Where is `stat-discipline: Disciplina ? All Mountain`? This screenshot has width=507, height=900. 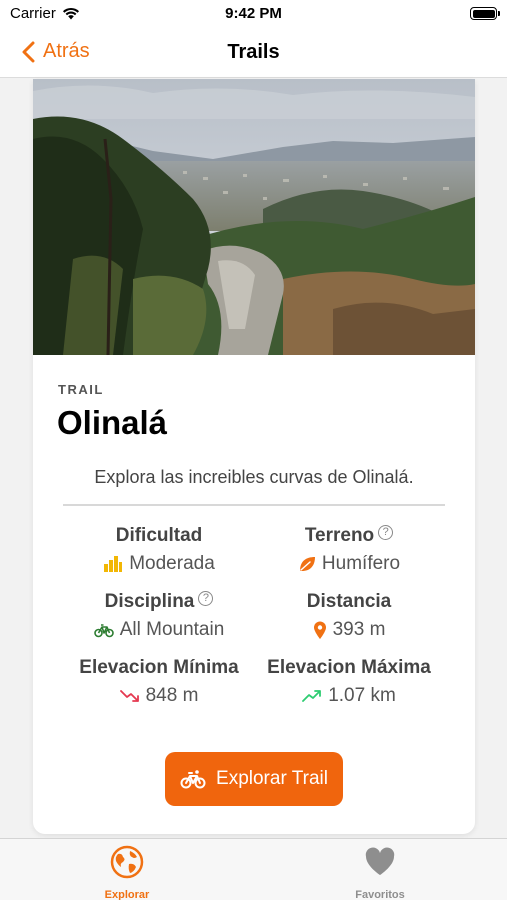 stat-discipline: Disciplina ? All Mountain is located at coordinates (159, 615).